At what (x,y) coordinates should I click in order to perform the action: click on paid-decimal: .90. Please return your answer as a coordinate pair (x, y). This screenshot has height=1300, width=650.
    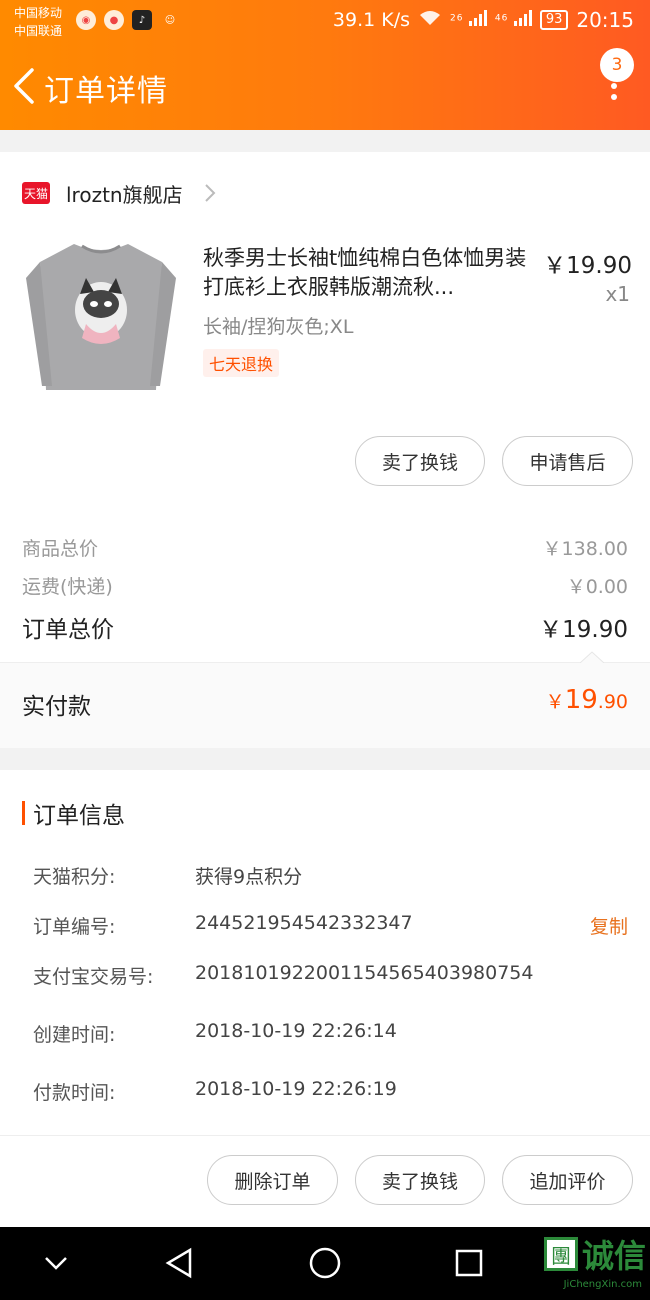
    Looking at the image, I should click on (612, 702).